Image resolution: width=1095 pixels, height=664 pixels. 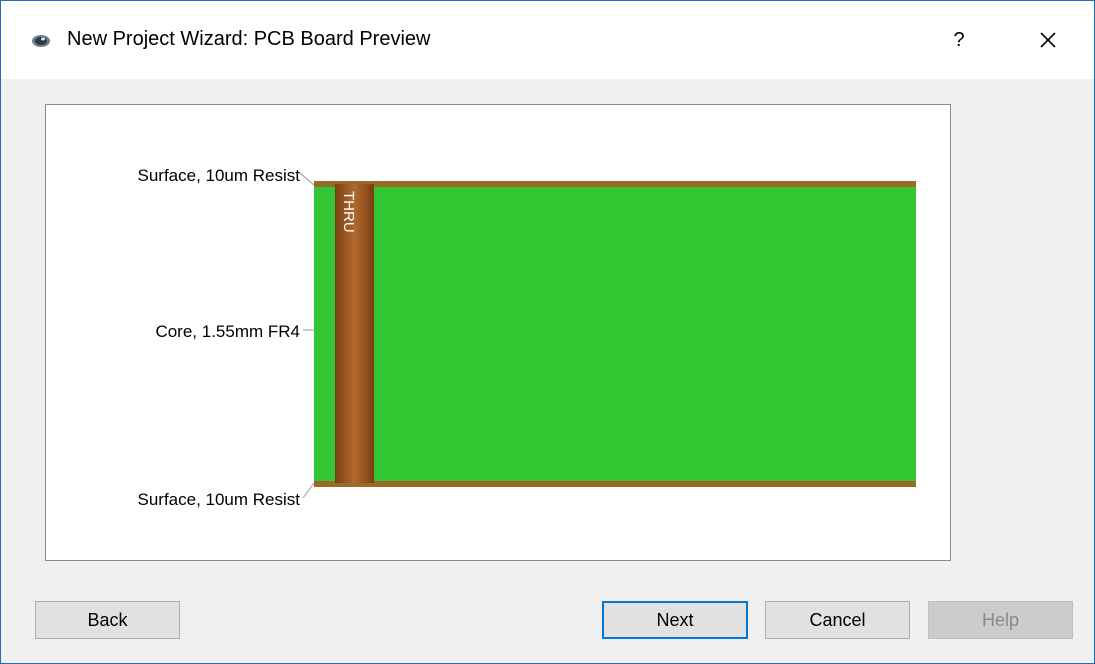 What do you see at coordinates (41, 41) in the screenshot?
I see `app-icon` at bounding box center [41, 41].